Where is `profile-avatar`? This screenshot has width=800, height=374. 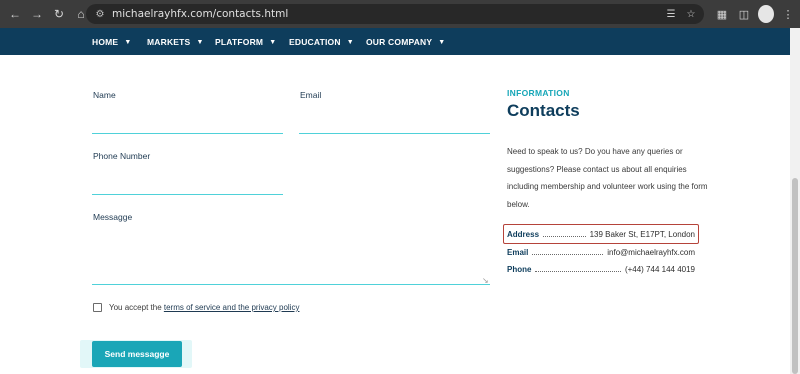
profile-avatar is located at coordinates (766, 14).